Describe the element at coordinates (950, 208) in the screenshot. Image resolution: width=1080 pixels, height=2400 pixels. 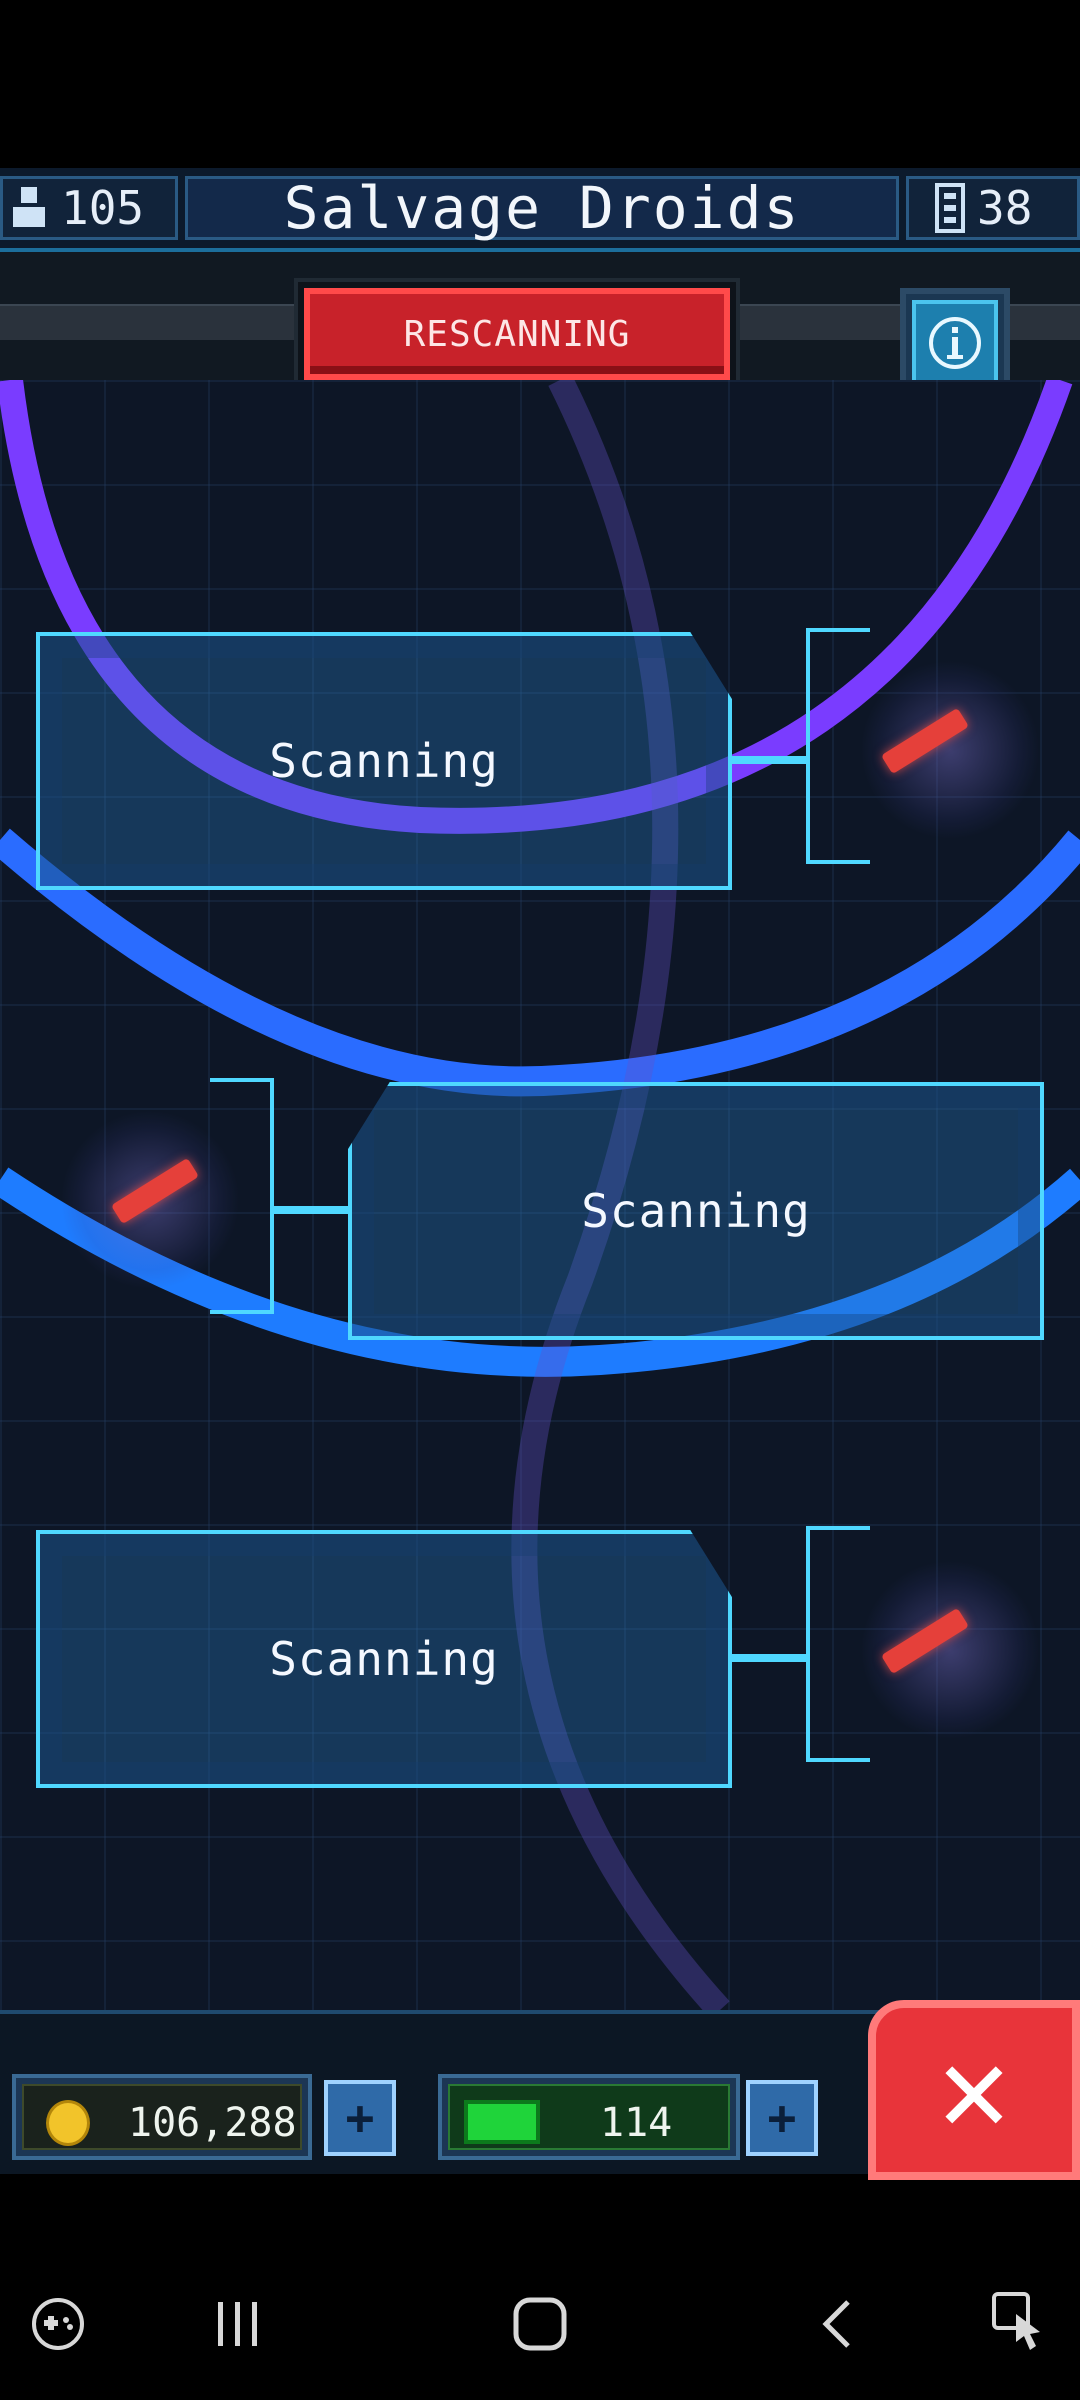
I see `elevator-icon` at that location.